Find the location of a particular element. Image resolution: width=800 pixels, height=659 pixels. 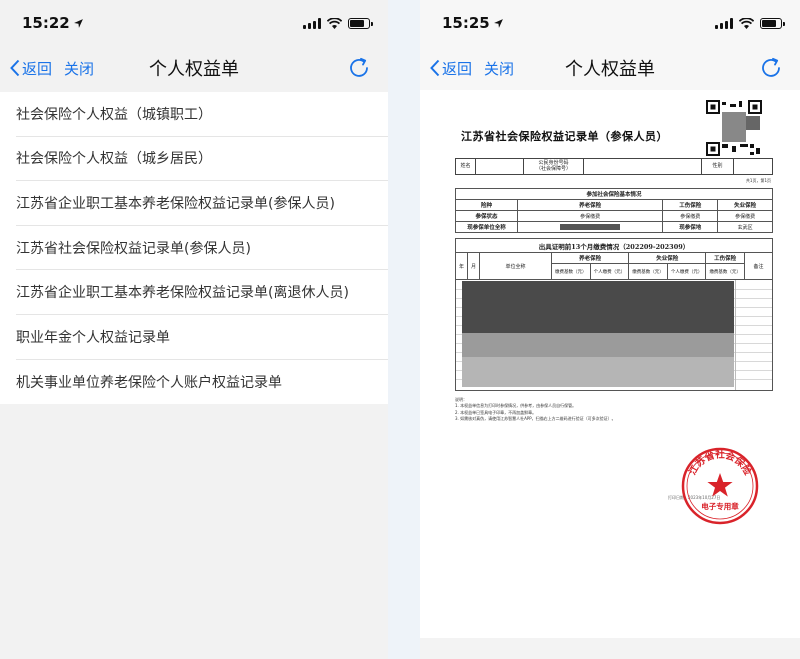

pension-base-label: 缴费基数（元） is located at coordinates (571, 271).